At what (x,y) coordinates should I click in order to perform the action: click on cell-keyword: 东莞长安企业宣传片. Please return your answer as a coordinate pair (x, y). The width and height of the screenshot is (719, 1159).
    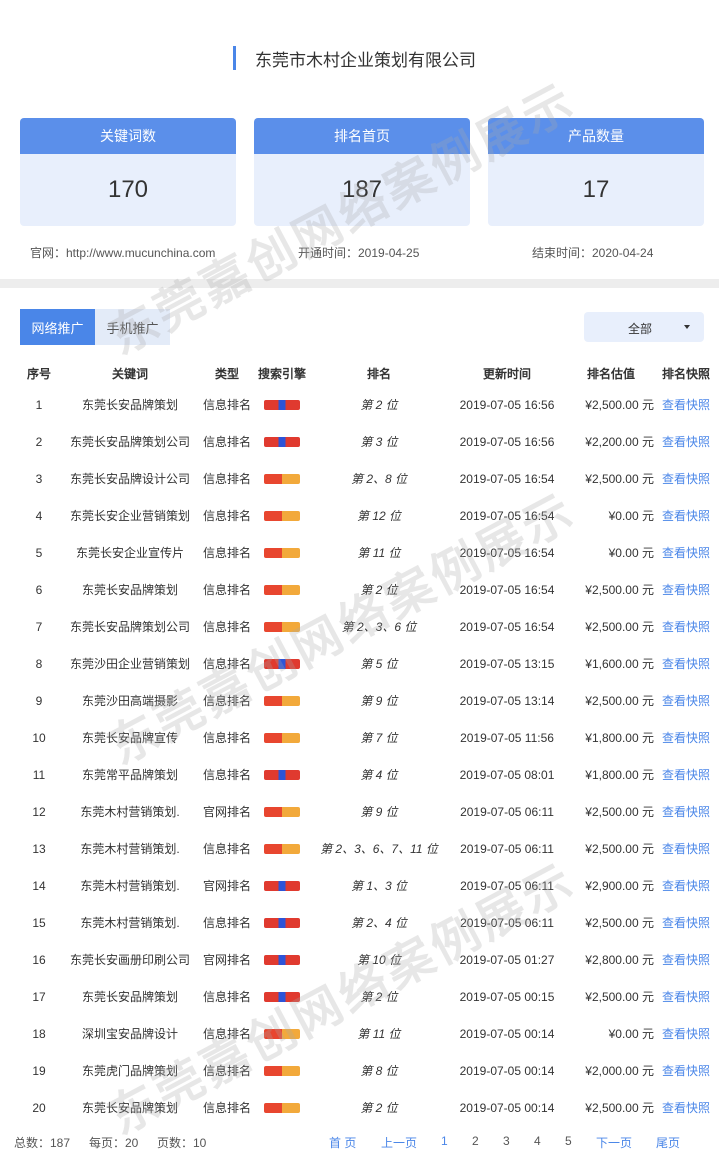
    Looking at the image, I should click on (129, 553).